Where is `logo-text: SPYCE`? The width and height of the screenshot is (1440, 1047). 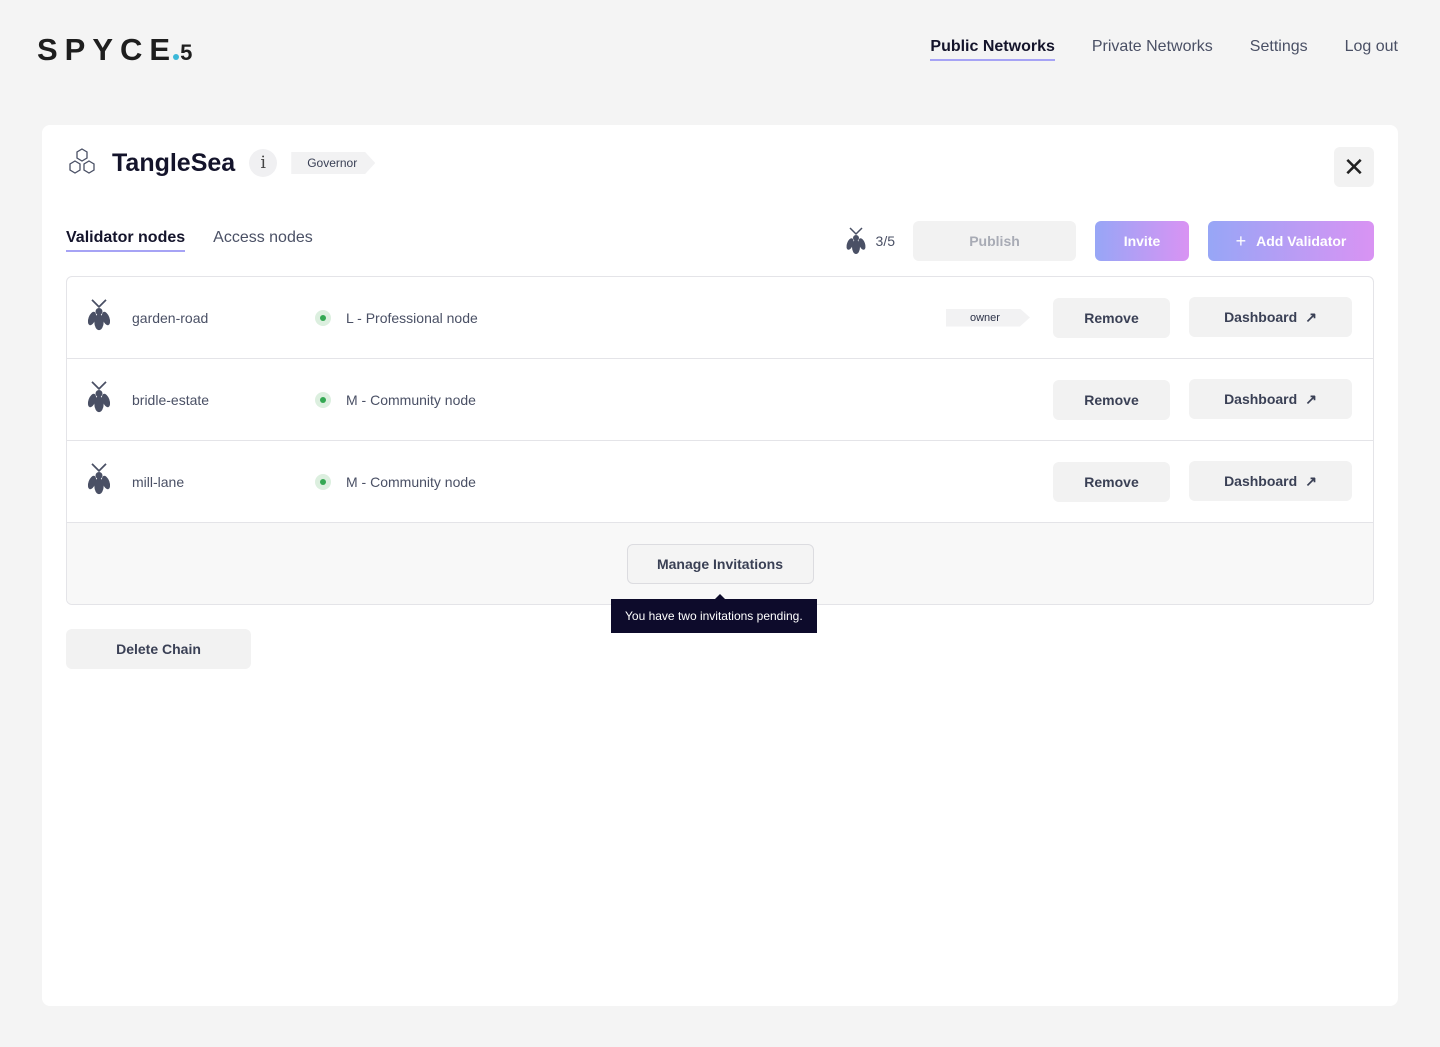
logo-text: SPYCE is located at coordinates (107, 49).